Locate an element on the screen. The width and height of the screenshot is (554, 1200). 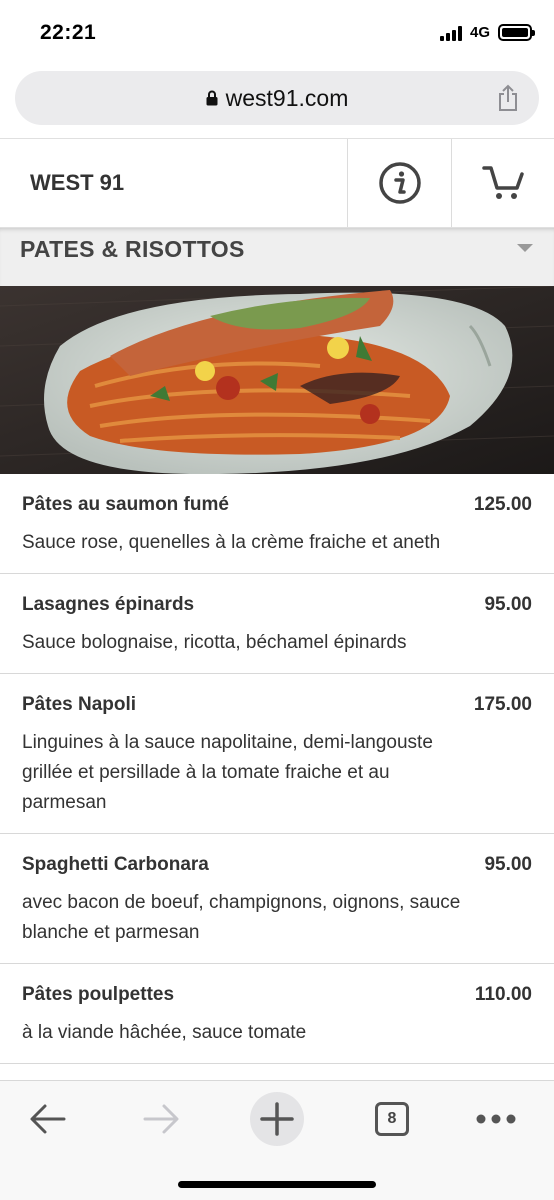
status-bar: 22:21 4G is located at coordinates (277, 33).